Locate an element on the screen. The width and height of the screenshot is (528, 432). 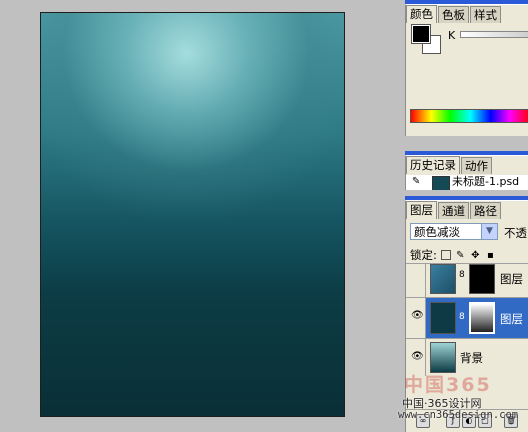
tab-swatches: 色板 is located at coordinates (453, 14).